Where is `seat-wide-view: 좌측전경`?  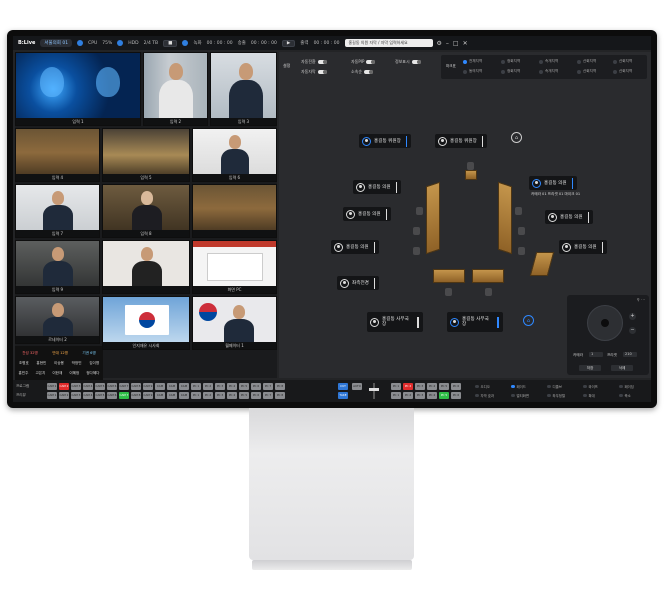
seat-wide-view: 좌측전경 is located at coordinates (358, 283).